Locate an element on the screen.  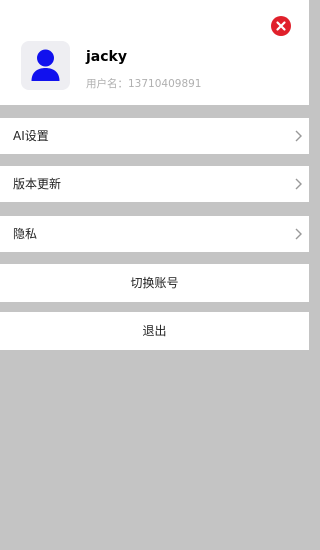
menu-item-label: AI设置 is located at coordinates (31, 136).